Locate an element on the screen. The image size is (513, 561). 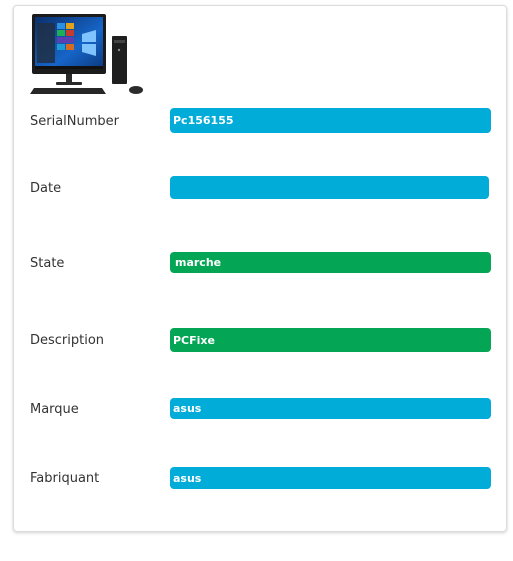
serial-number-label: SerialNumber is located at coordinates (75, 121).